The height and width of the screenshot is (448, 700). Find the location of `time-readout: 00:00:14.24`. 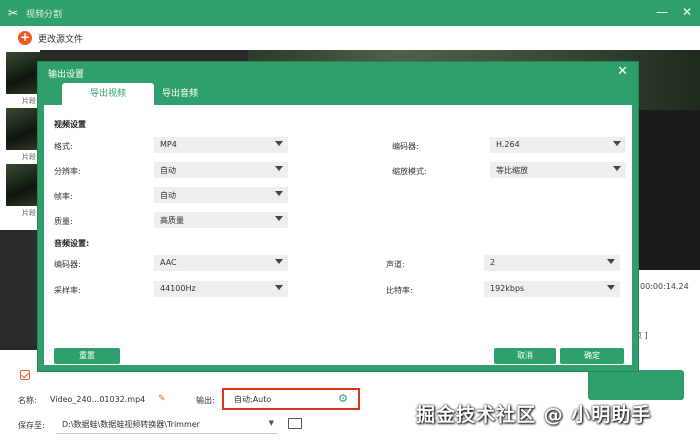

time-readout: 00:00:14.24 is located at coordinates (664, 286).